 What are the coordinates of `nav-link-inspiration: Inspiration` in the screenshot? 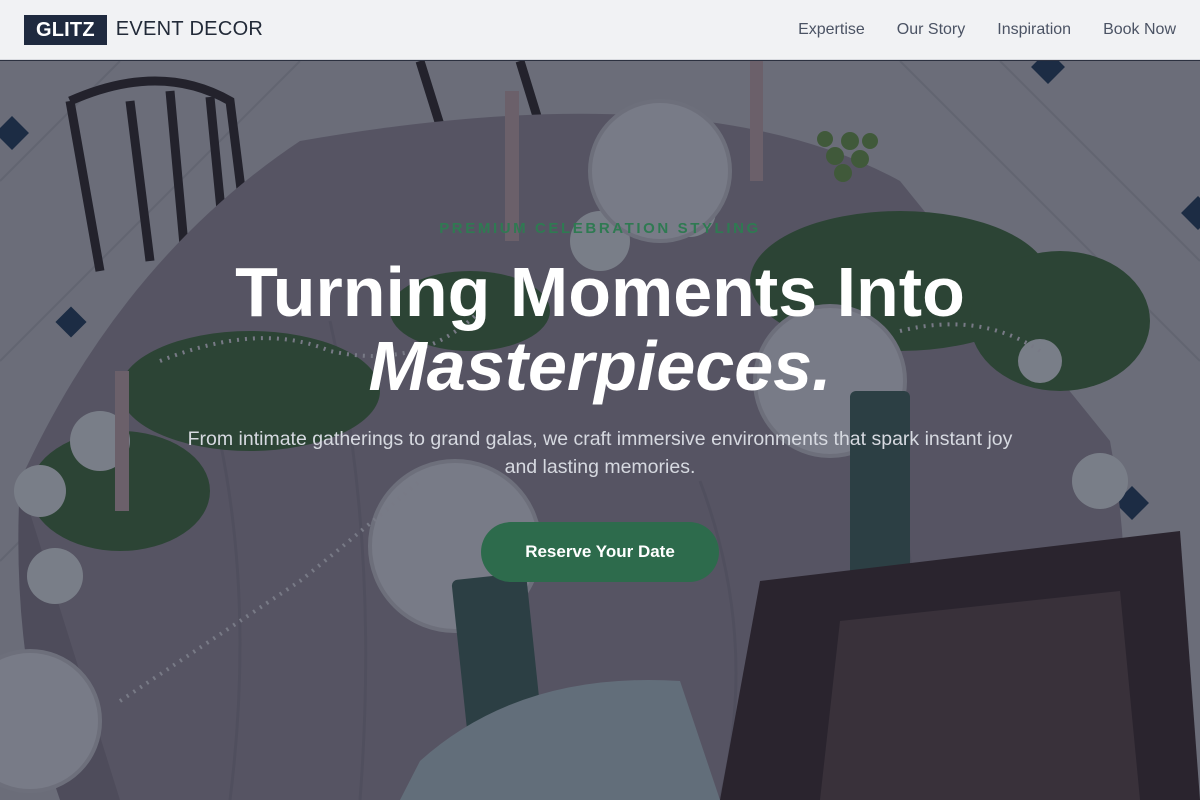 It's located at (1034, 30).